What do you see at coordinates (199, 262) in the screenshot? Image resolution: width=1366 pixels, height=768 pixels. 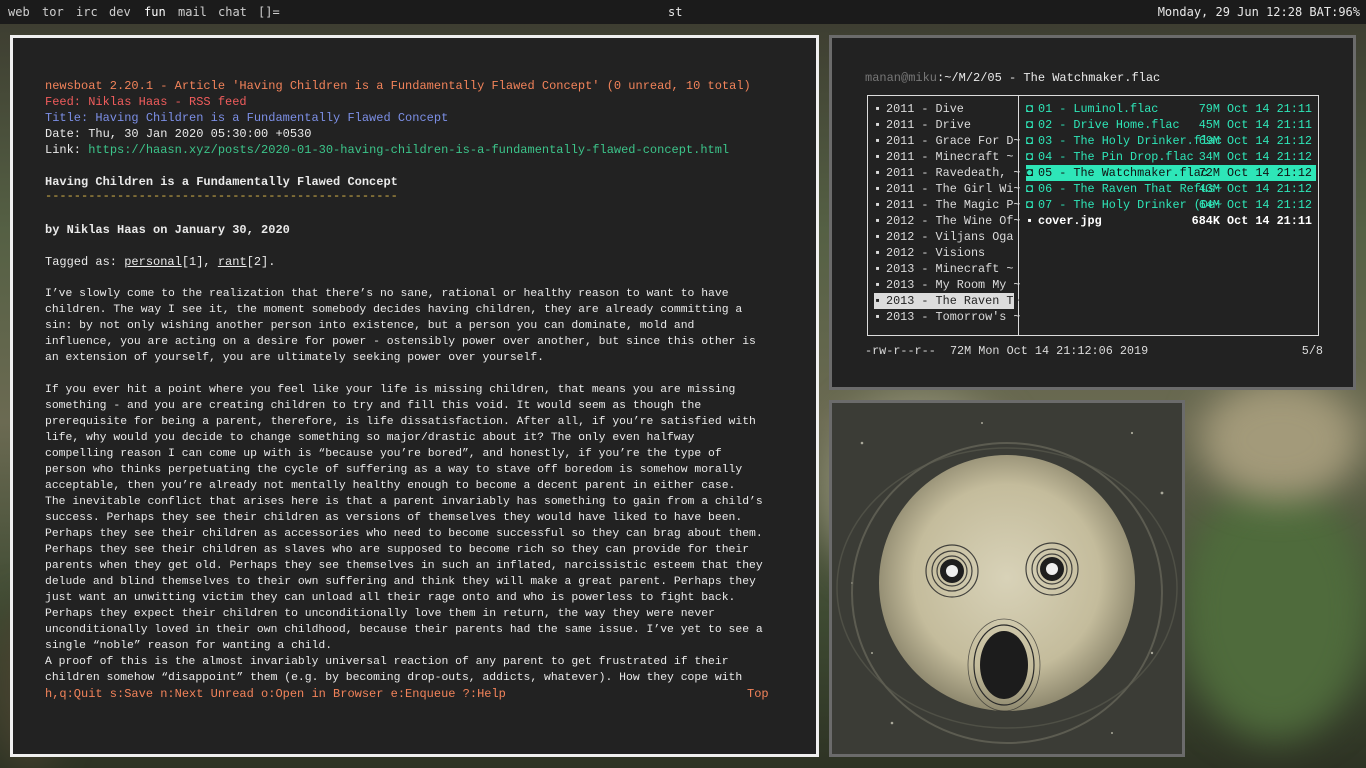 I see `tag-personal-ref: [1],` at bounding box center [199, 262].